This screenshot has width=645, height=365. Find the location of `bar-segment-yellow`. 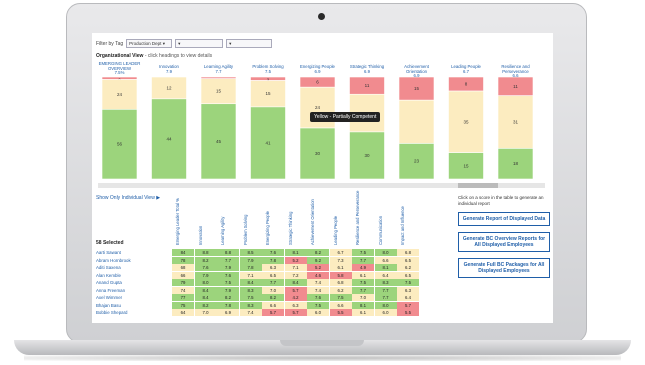

bar-segment-yellow is located at coordinates (416, 121).